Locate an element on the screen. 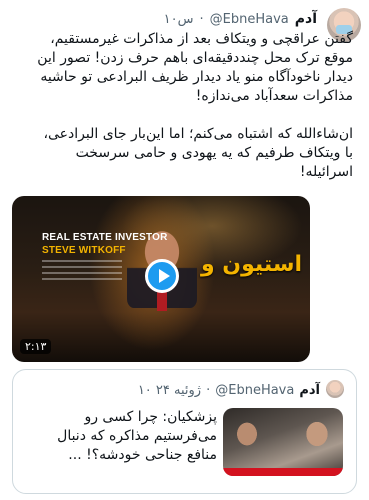  thumbnail-face-right is located at coordinates (317, 441).